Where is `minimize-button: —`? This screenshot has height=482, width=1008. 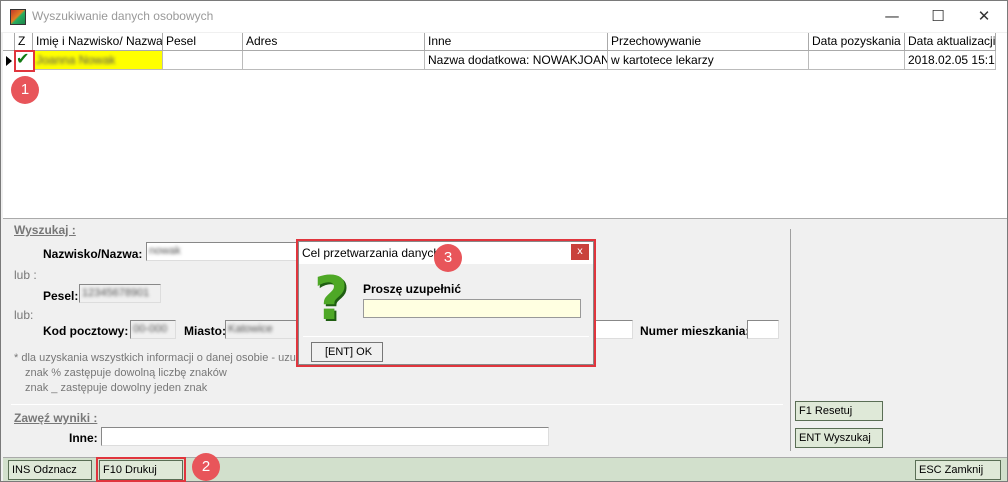 minimize-button: — is located at coordinates (892, 16).